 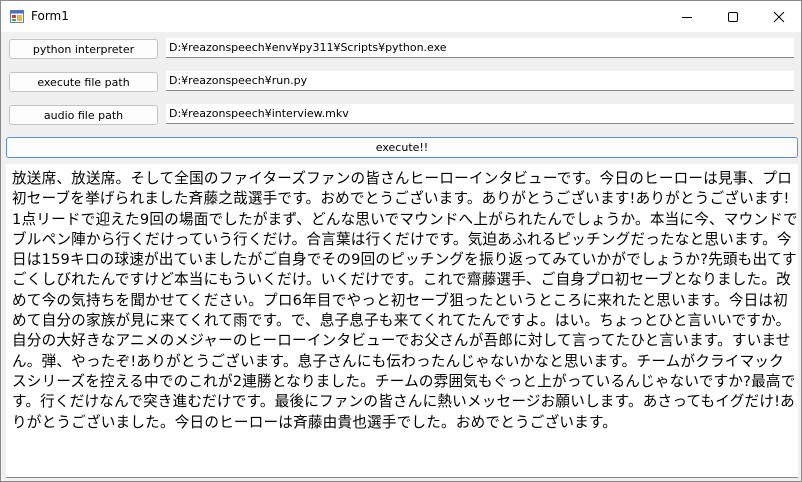 What do you see at coordinates (402, 147) in the screenshot?
I see `execute-button: execute!!` at bounding box center [402, 147].